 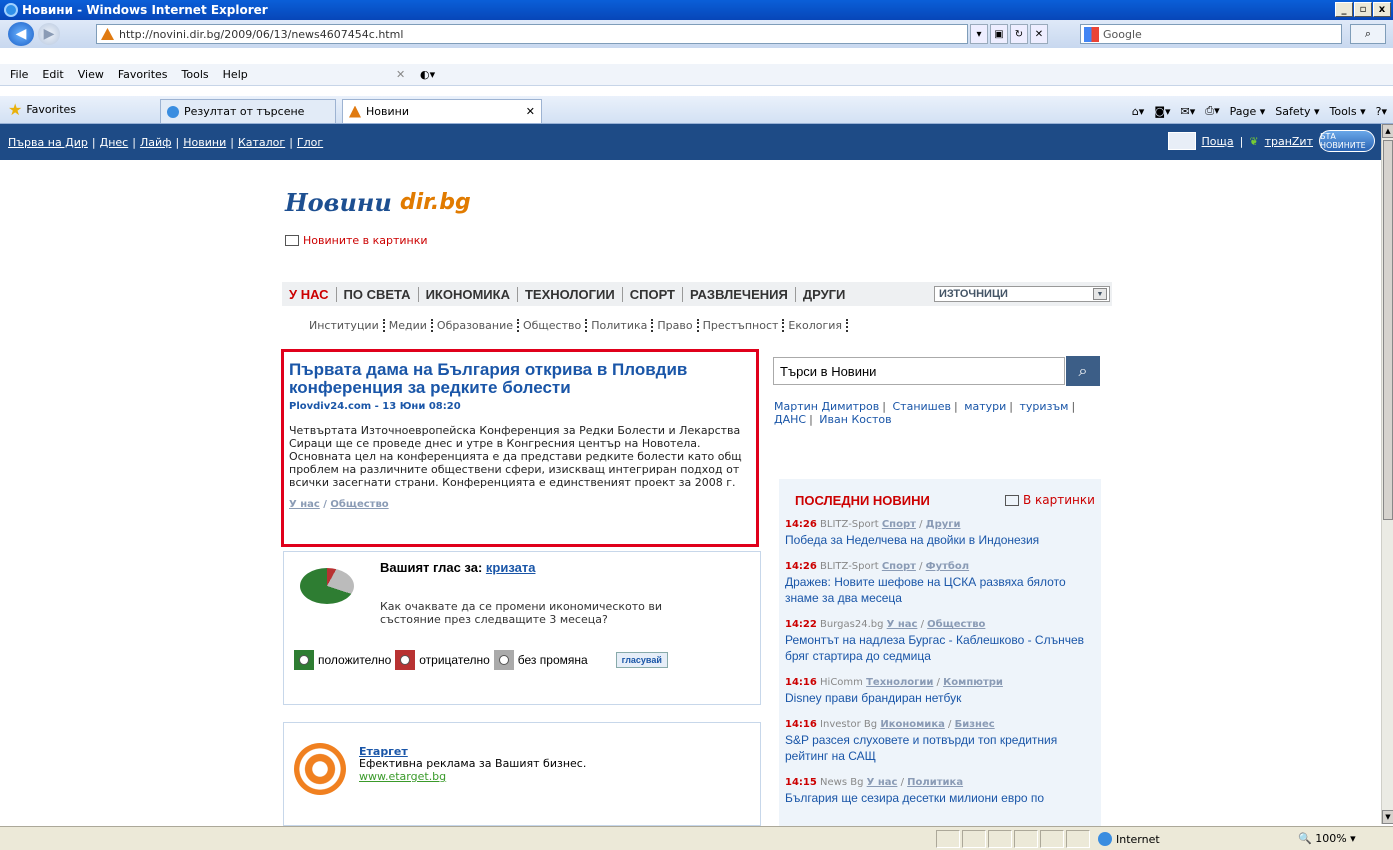 I want to click on hot-tag: ДАНС, so click(x=790, y=419).